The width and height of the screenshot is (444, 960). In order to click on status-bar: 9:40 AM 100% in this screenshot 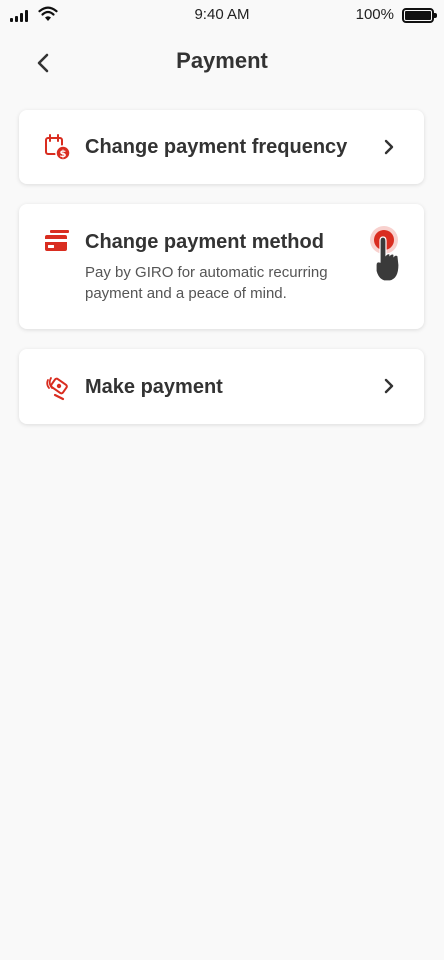, I will do `click(222, 16)`.